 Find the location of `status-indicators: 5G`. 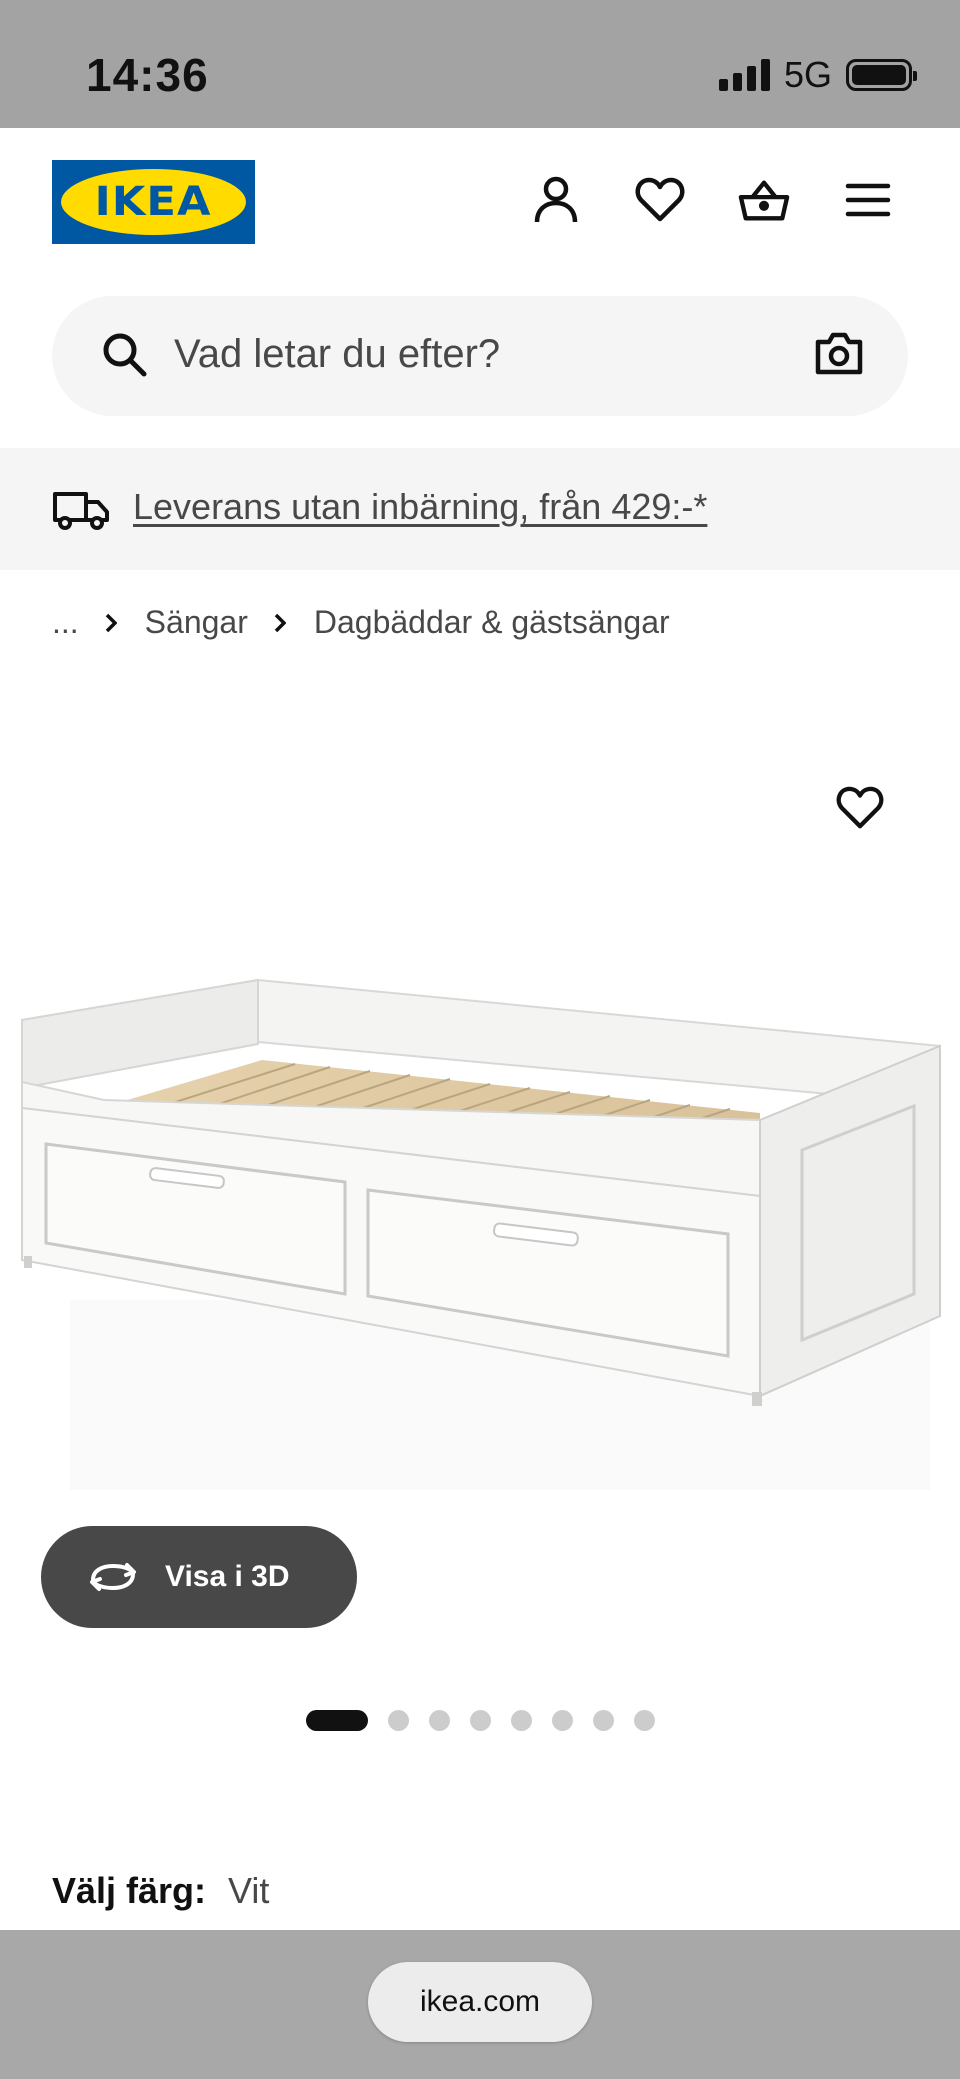

status-indicators: 5G is located at coordinates (817, 75).